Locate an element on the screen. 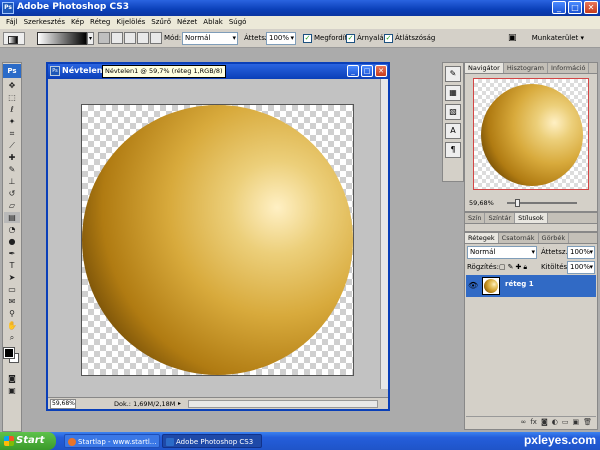 This screenshot has width=600, height=450. history-brush-icon: ↺ is located at coordinates (12, 193).